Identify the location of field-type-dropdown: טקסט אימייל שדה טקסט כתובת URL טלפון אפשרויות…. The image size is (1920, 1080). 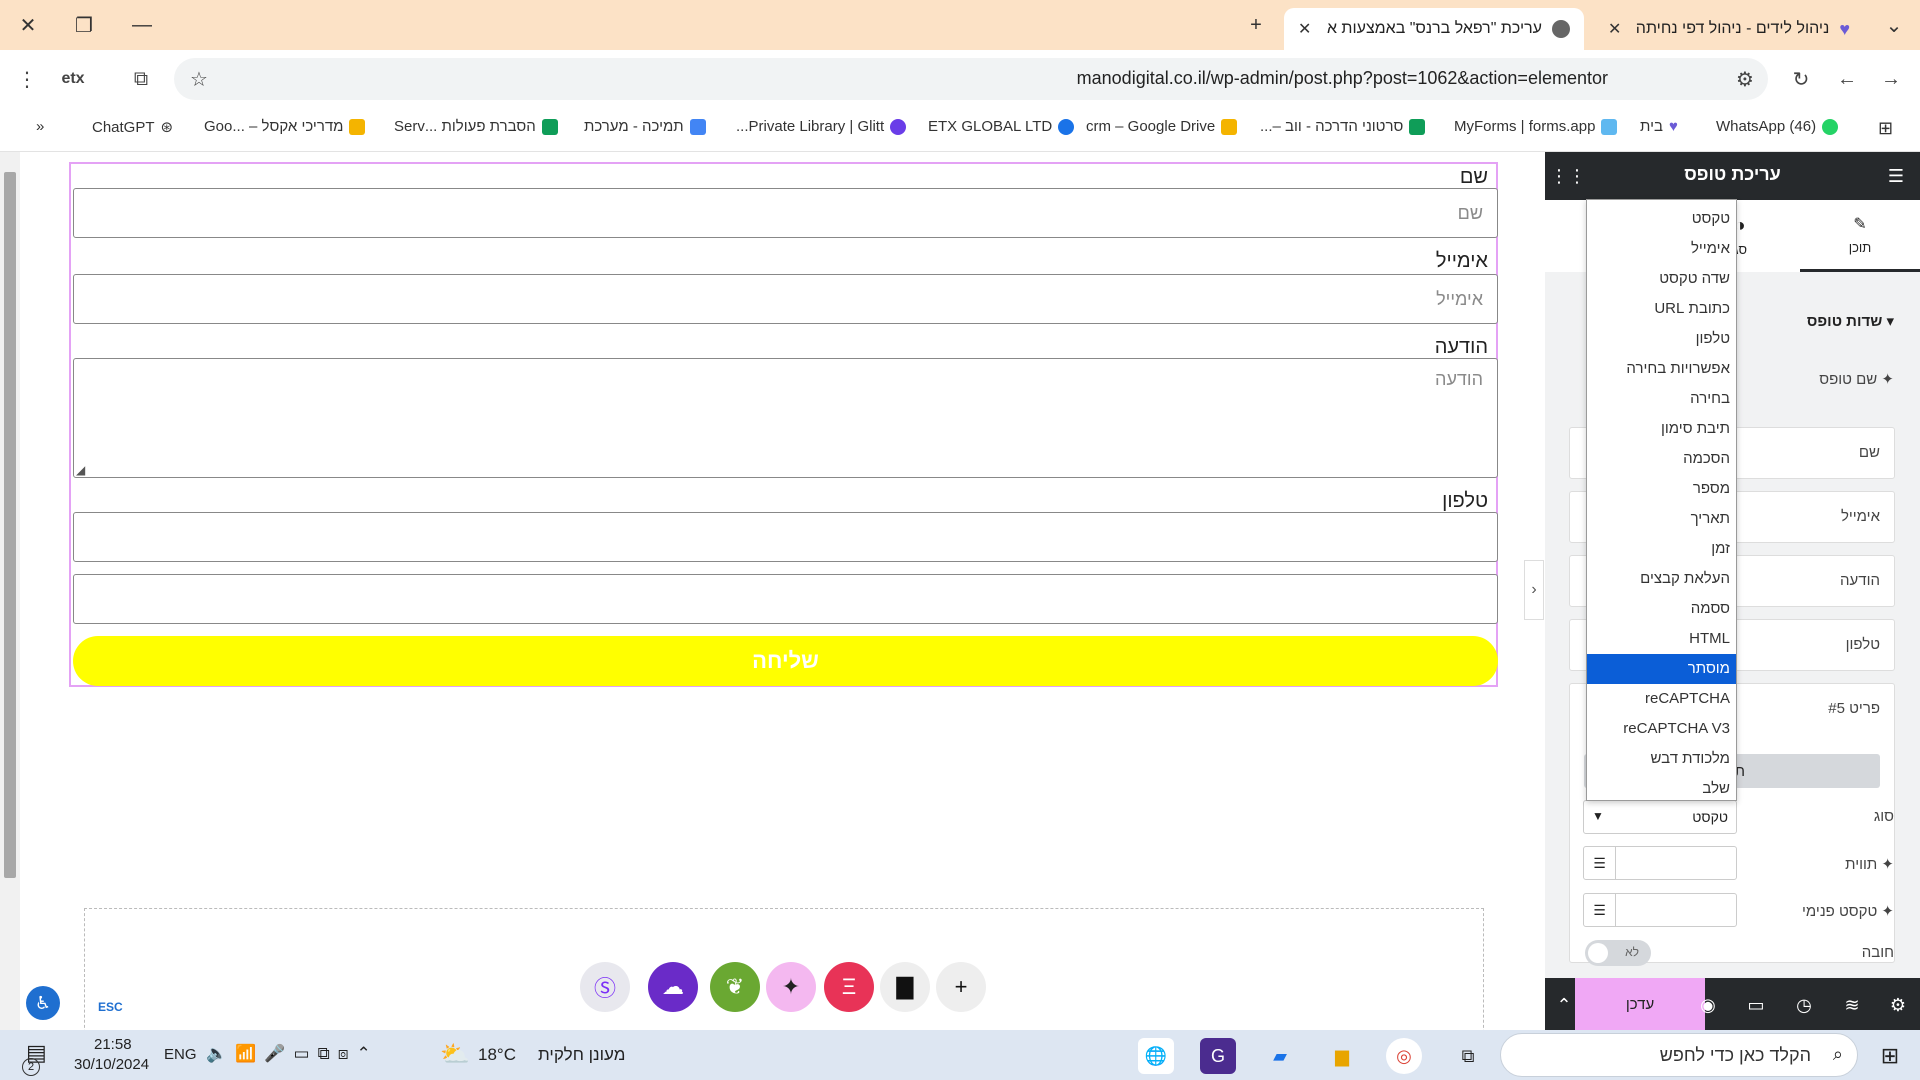
(1661, 500).